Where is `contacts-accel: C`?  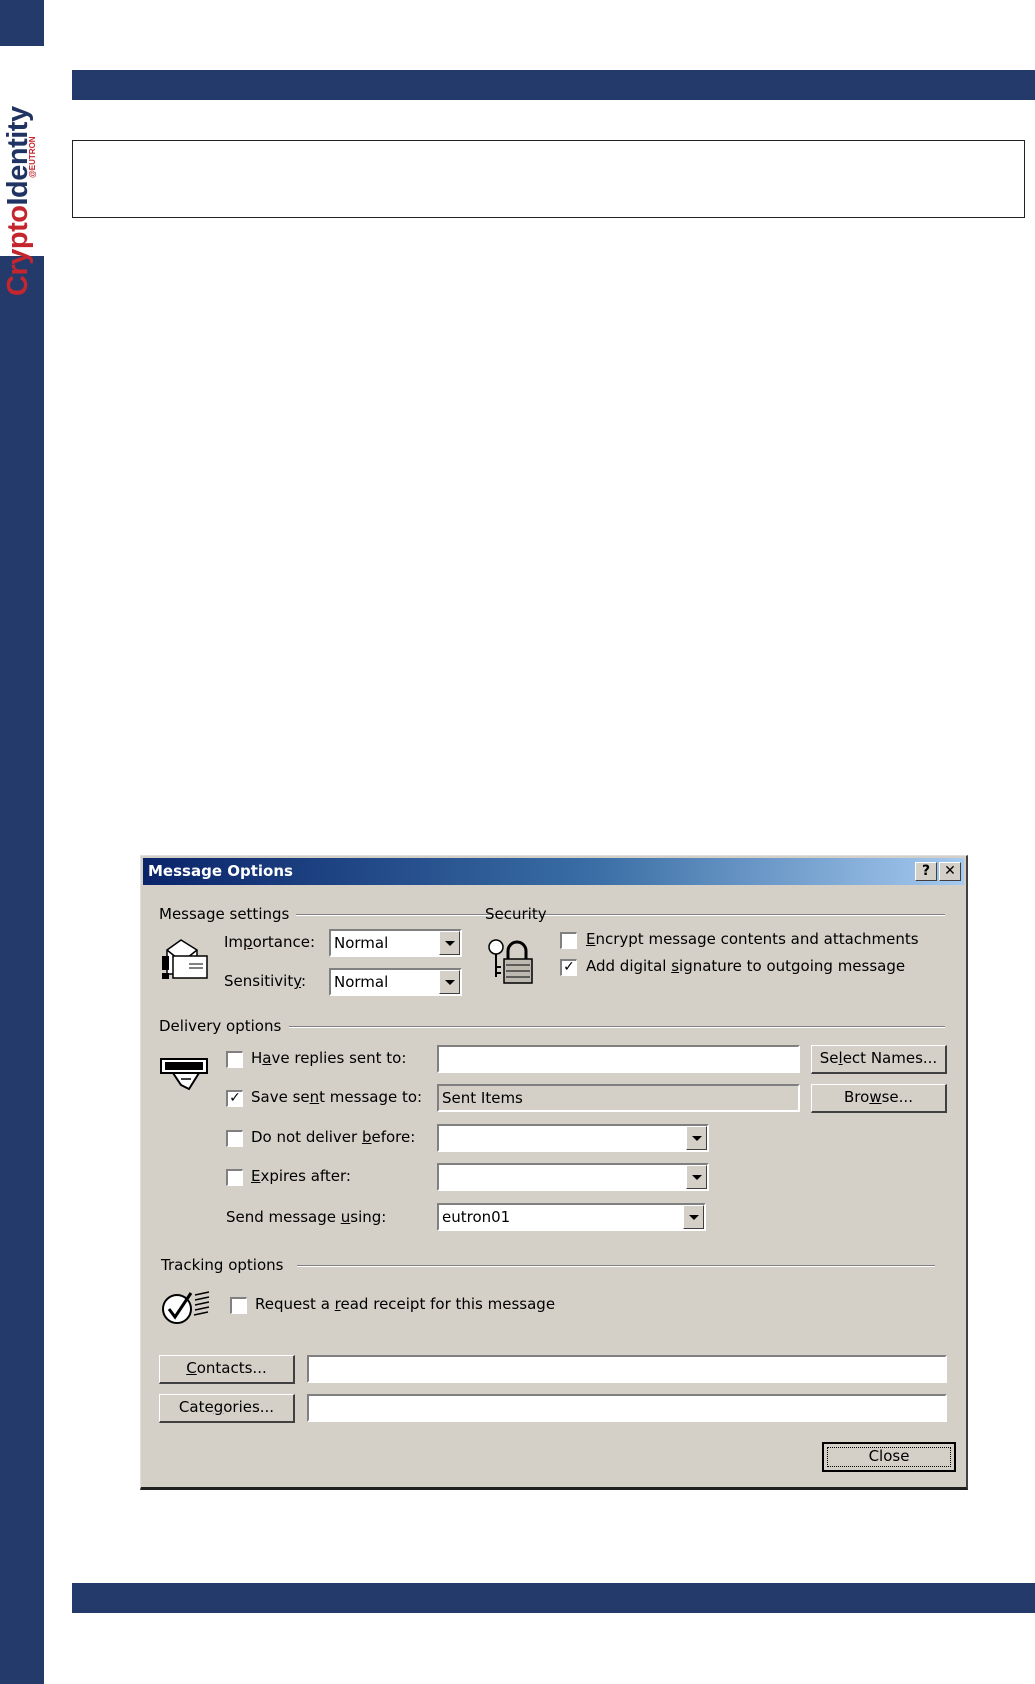
contacts-accel: C is located at coordinates (191, 1368).